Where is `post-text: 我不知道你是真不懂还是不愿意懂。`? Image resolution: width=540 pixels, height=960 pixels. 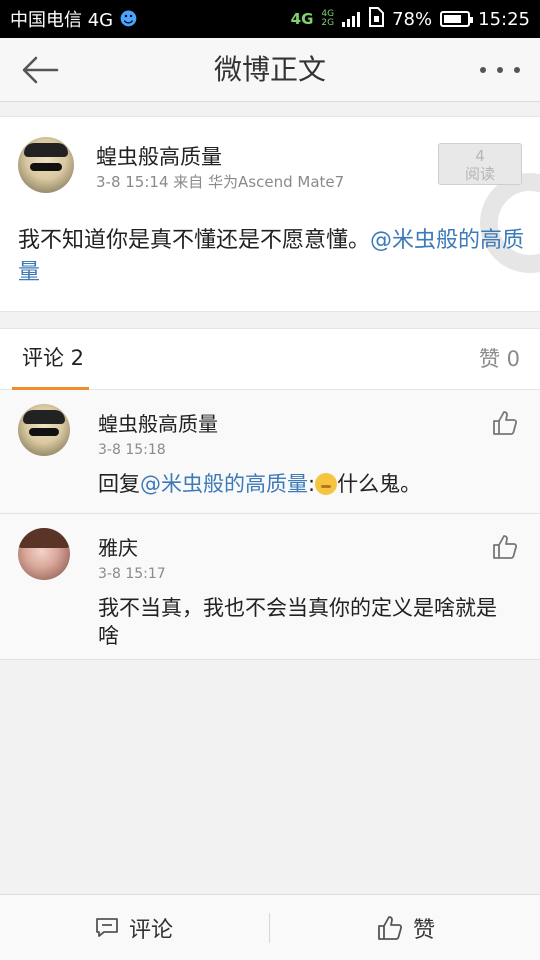
post-text: 我不知道你是真不懂还是不愿意懂。 is located at coordinates (194, 240).